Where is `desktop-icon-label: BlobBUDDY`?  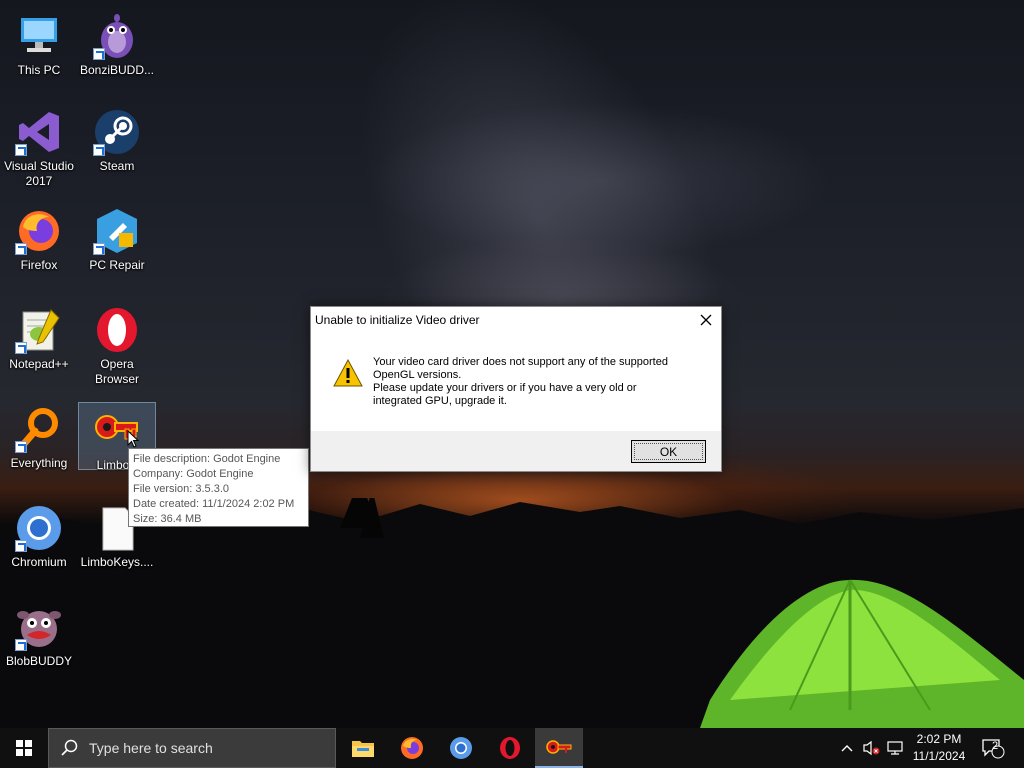 desktop-icon-label: BlobBUDDY is located at coordinates (39, 661).